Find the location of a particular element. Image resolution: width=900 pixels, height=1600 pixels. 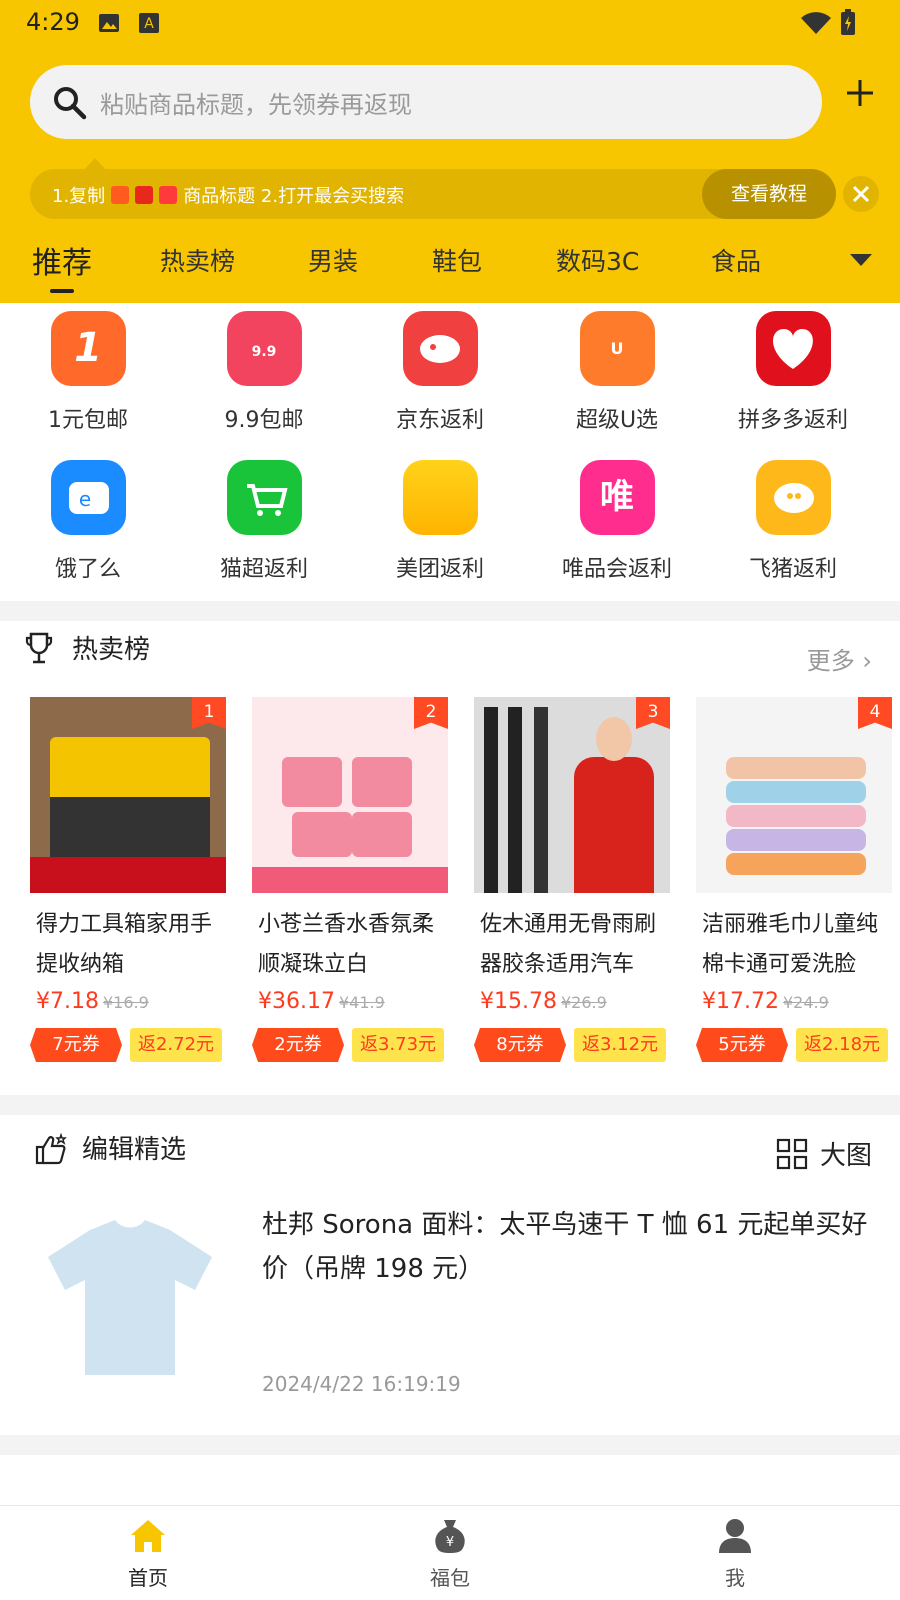

nav-me: 我 is located at coordinates (735, 1553).